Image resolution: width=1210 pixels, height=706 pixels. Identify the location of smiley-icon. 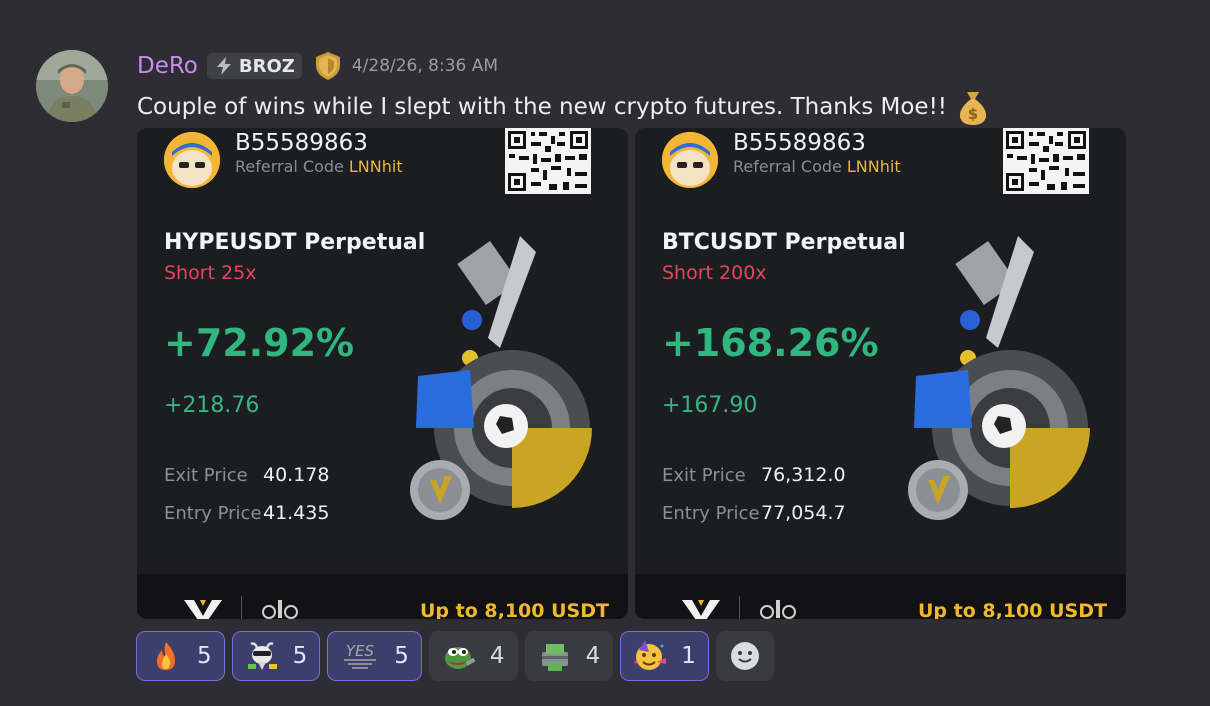
(744, 656).